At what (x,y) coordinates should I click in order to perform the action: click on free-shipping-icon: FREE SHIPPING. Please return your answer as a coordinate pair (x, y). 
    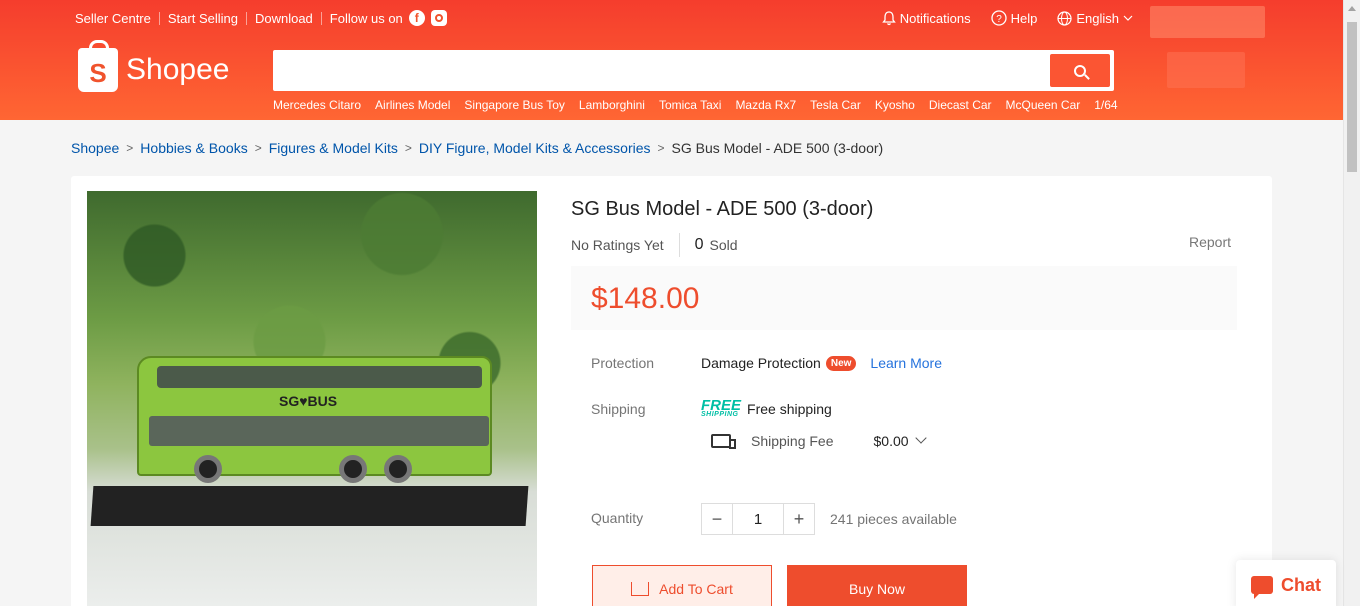
    Looking at the image, I should click on (721, 408).